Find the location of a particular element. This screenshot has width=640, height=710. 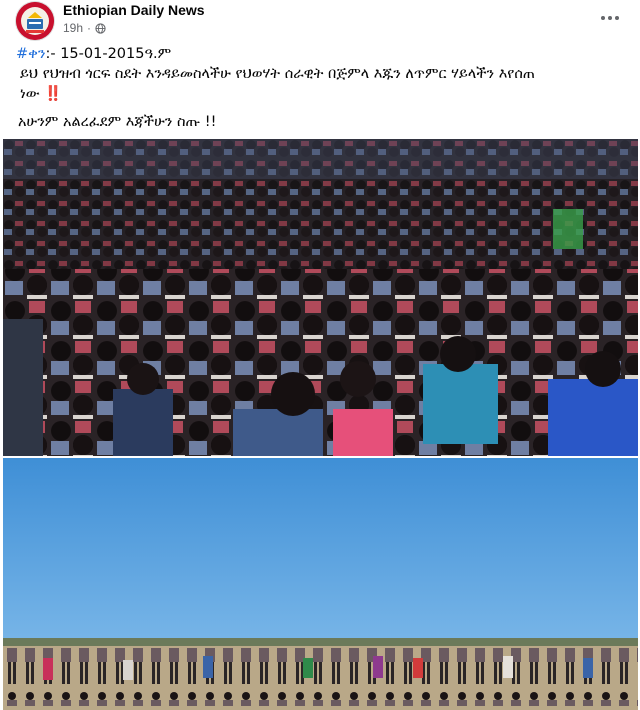

post-date-line: #ቀን:- 15-01-2015ዓ.ም is located at coordinates (318, 54).